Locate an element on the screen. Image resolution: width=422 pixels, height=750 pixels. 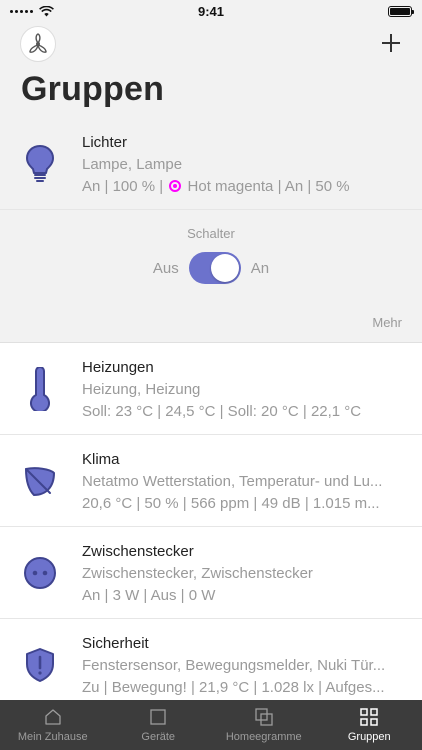
switch-on-label: An is located at coordinates (260, 268).